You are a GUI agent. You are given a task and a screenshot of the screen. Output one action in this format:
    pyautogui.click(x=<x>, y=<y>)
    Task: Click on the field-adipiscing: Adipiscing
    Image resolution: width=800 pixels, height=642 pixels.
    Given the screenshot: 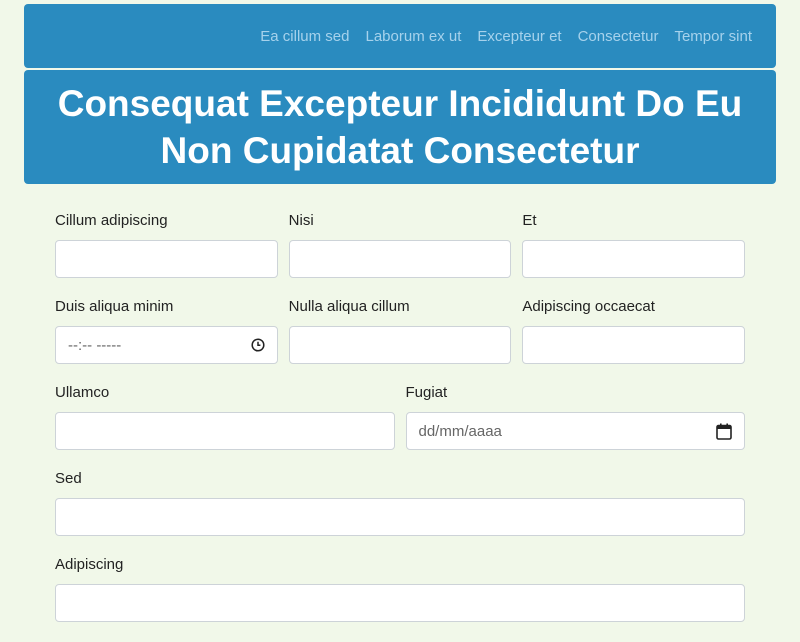 What is the action you would take?
    pyautogui.click(x=400, y=589)
    